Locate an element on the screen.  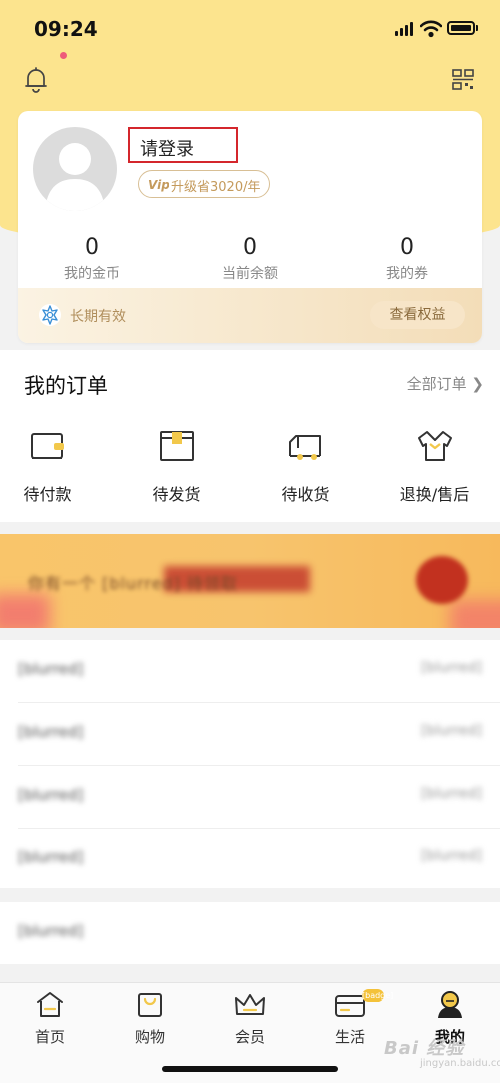
notification-dot is located at coordinates (63, 55).